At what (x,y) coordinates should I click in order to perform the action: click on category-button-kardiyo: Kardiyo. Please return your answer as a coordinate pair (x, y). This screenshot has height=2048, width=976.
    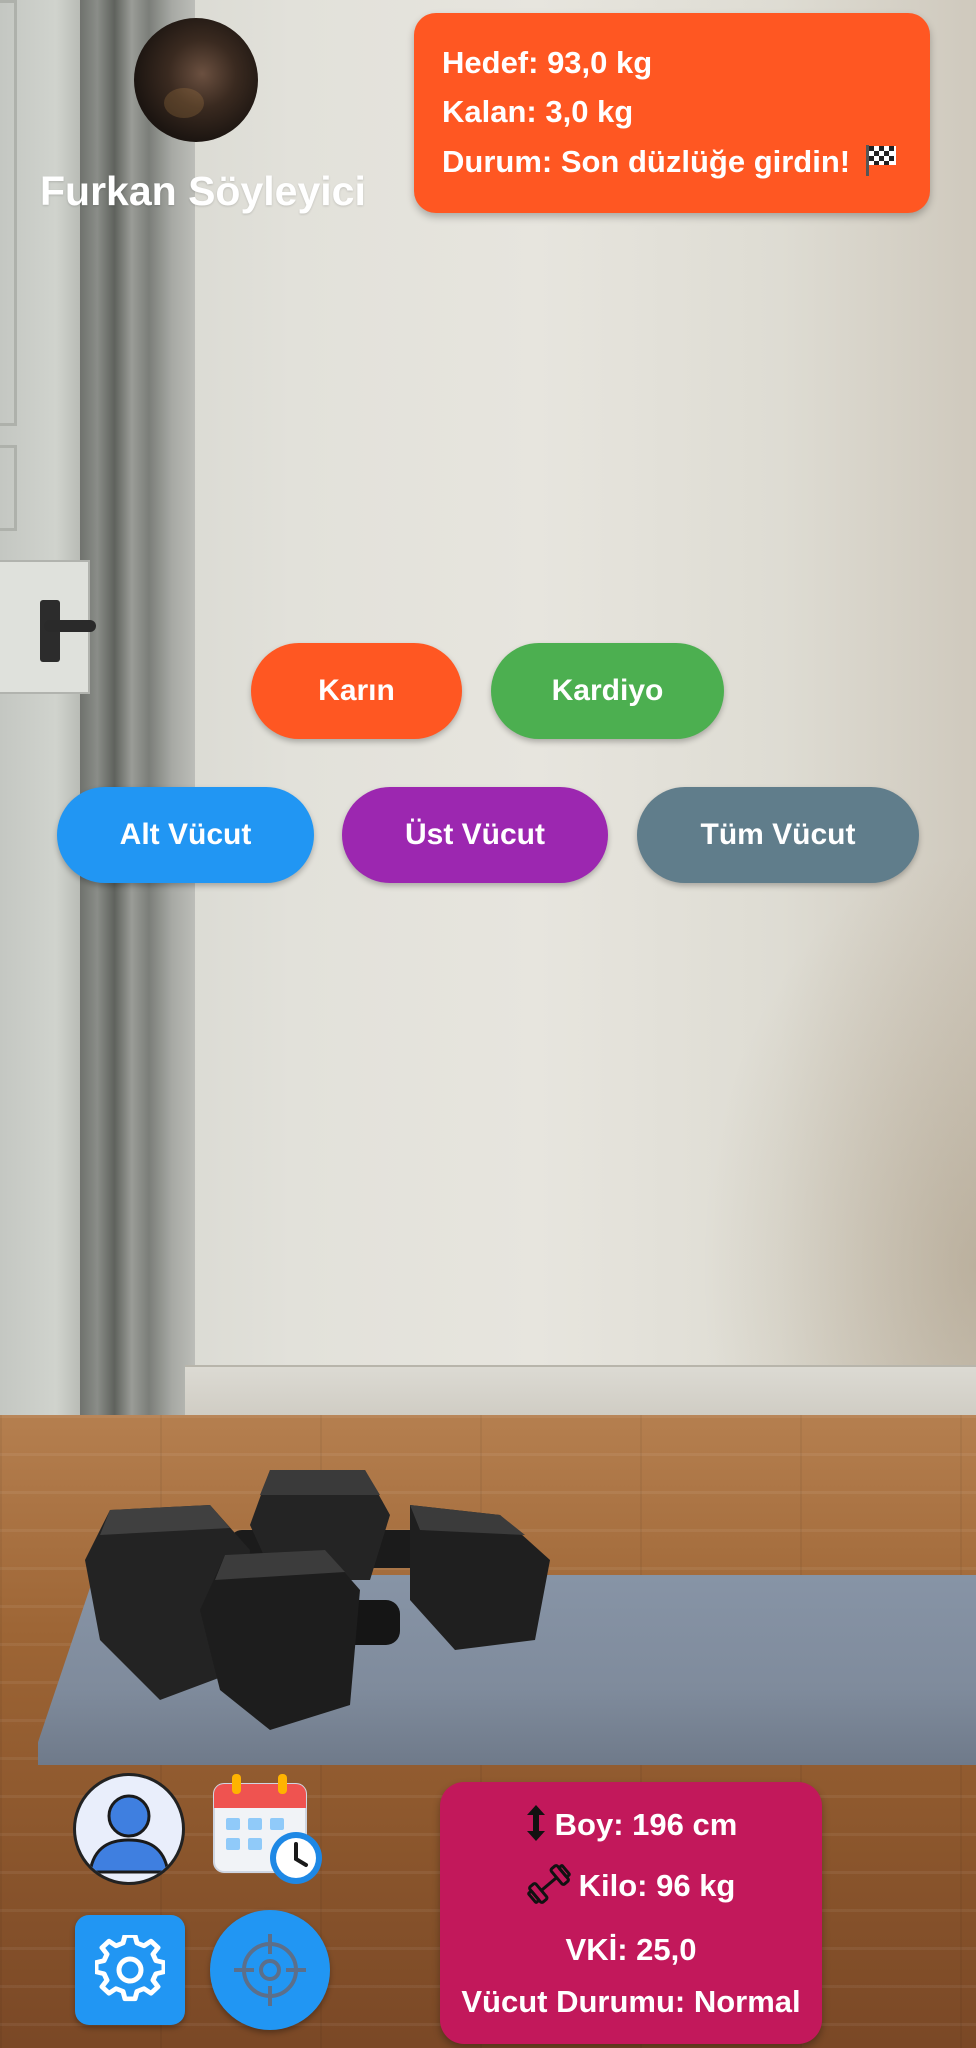
    Looking at the image, I should click on (607, 691).